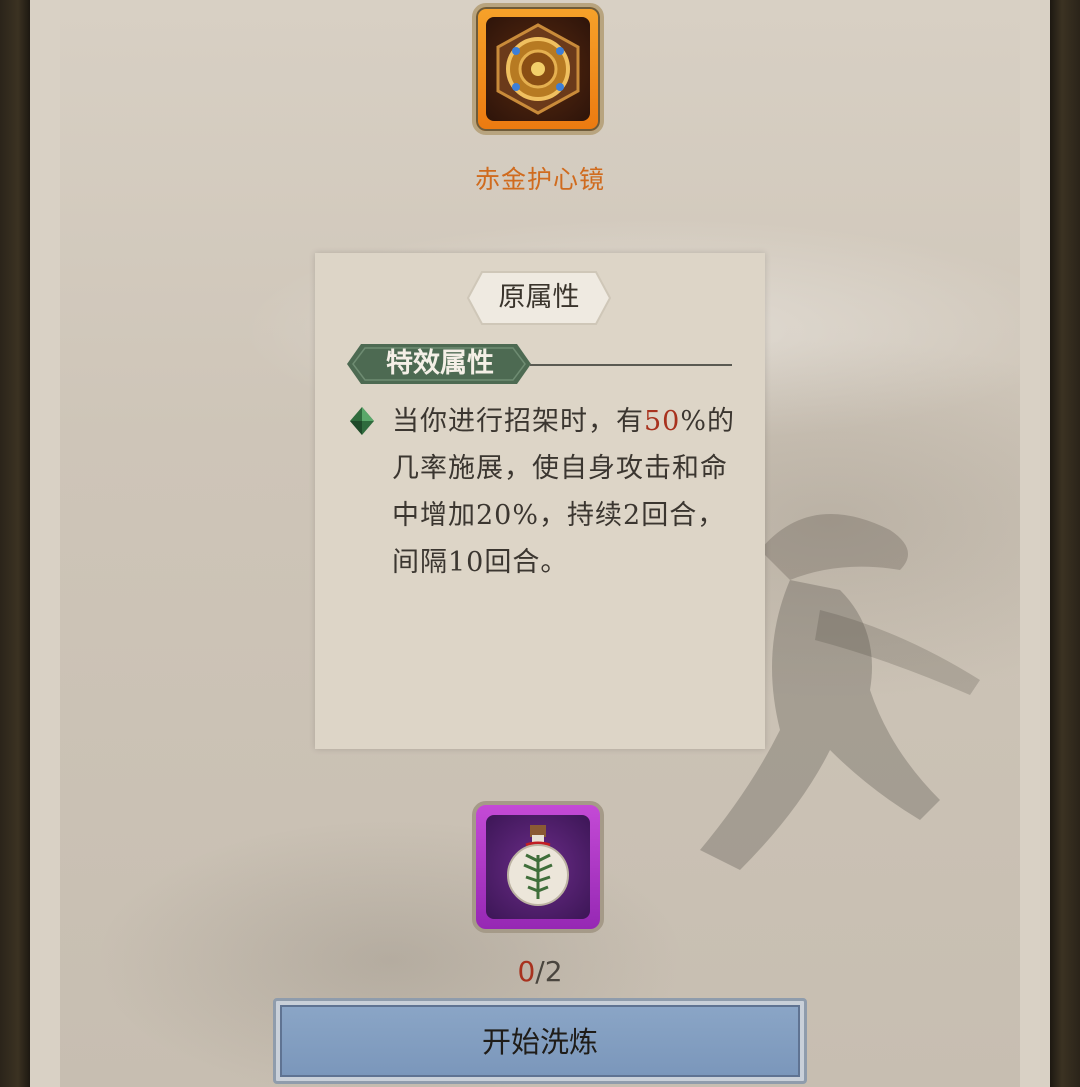  What do you see at coordinates (631, 365) in the screenshot?
I see `section-divider` at bounding box center [631, 365].